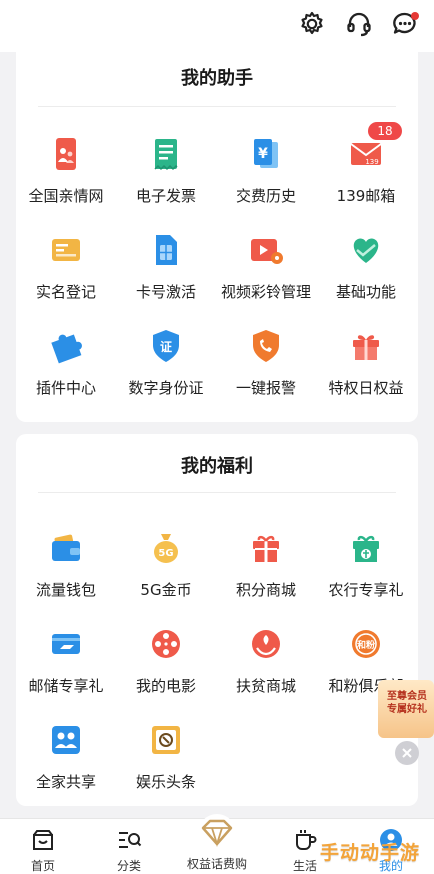 This screenshot has width=434, height=874. Describe the element at coordinates (166, 154) in the screenshot. I see `invoice-icon` at that location.